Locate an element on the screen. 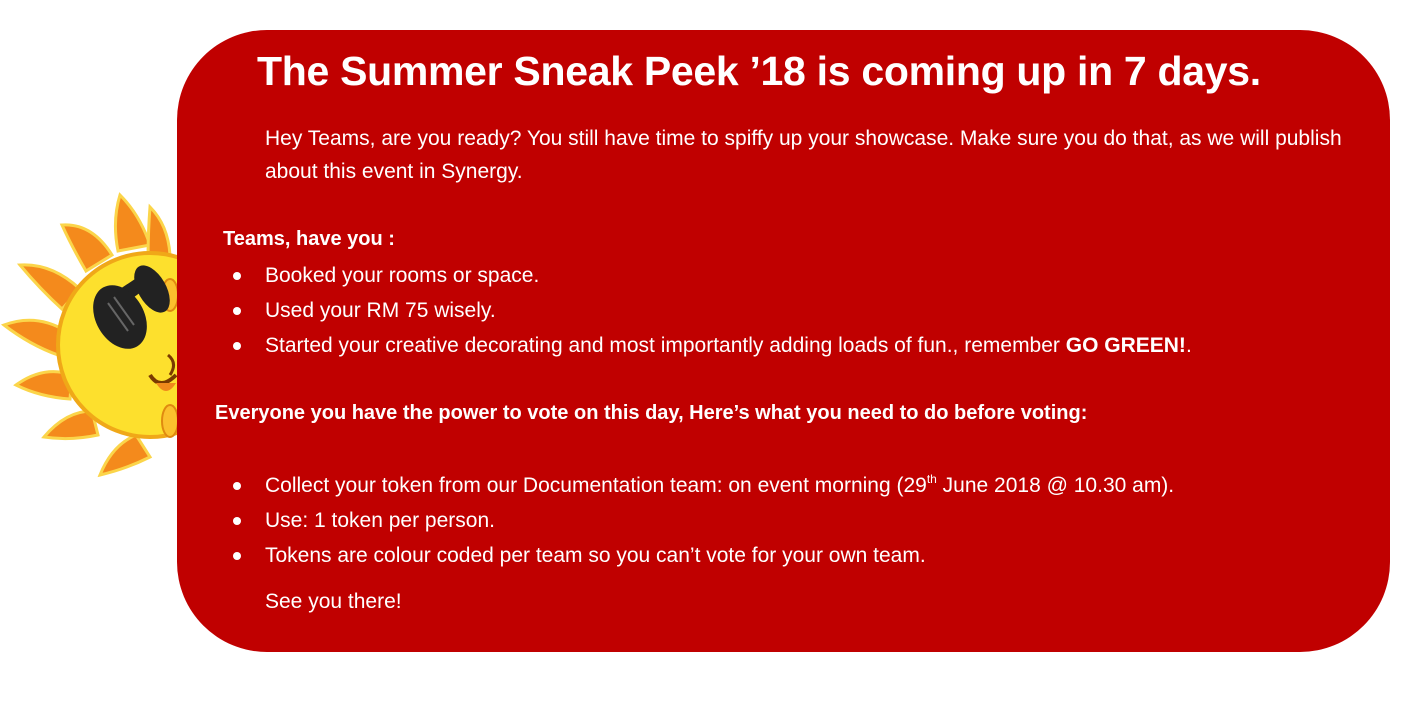  list-item: Use: 1 token per person. is located at coordinates (703, 520).